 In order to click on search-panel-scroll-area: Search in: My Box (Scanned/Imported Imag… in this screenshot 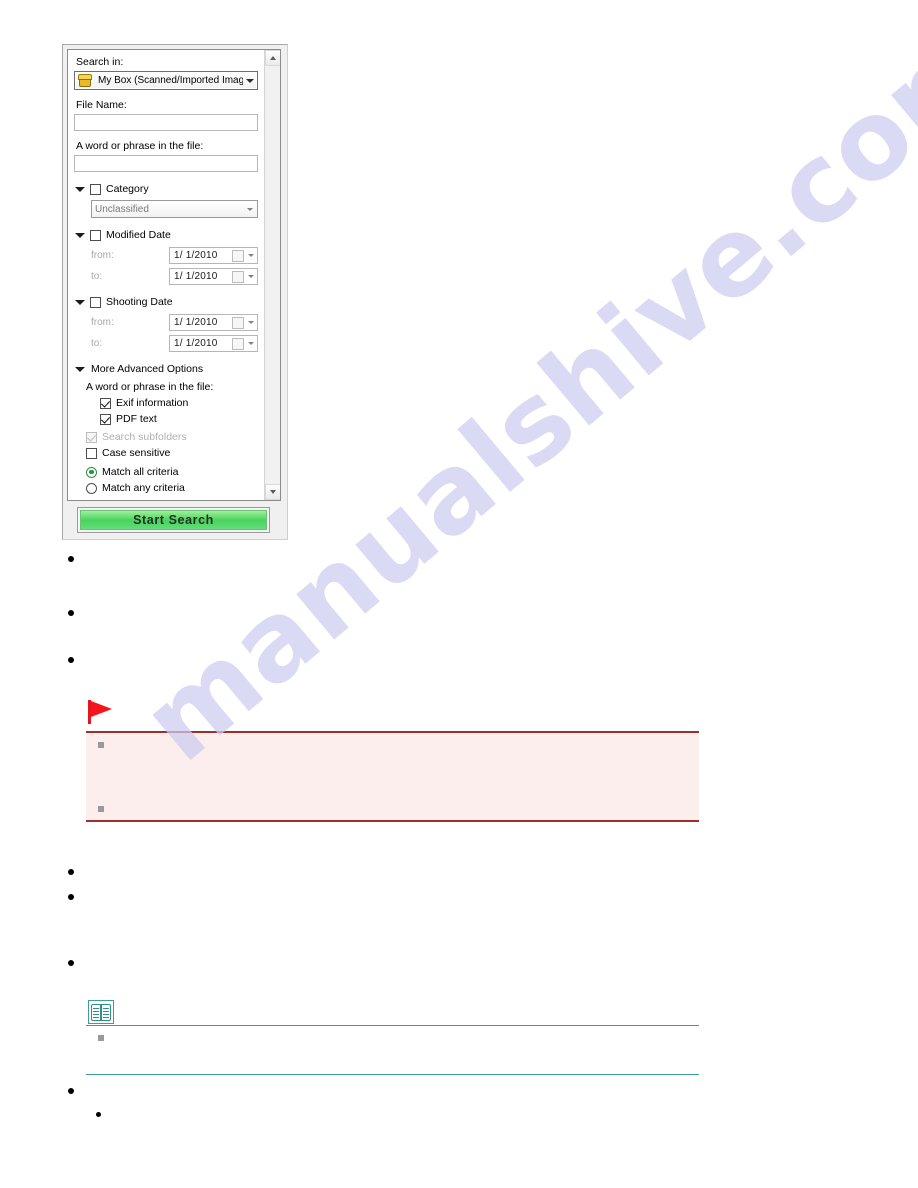, I will do `click(166, 275)`.